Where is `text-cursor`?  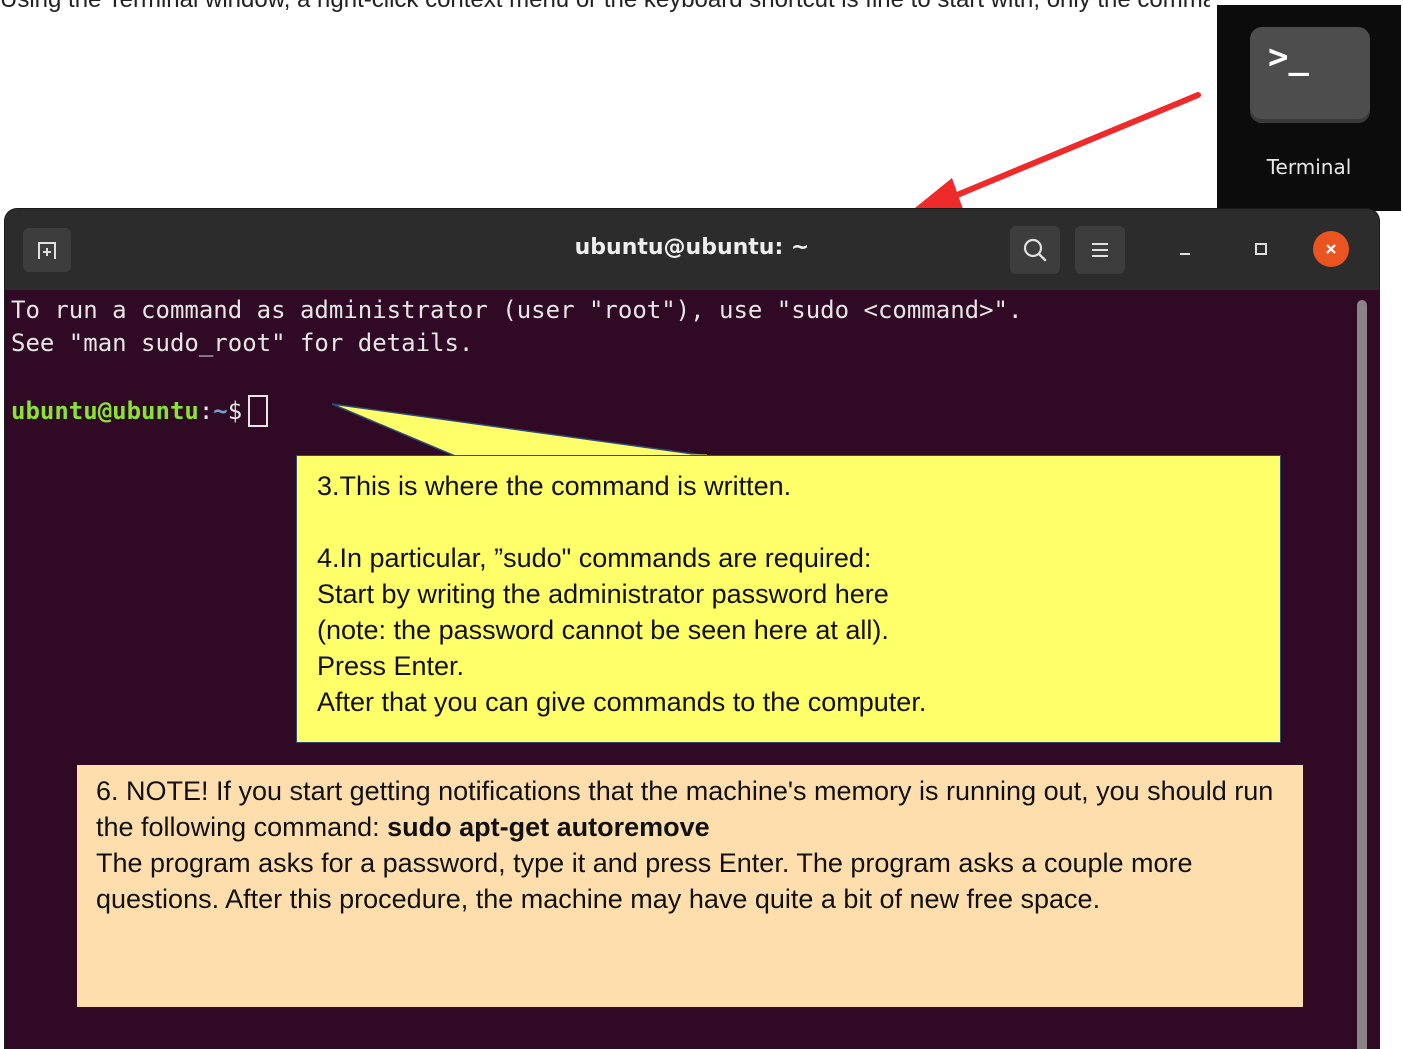
text-cursor is located at coordinates (258, 411).